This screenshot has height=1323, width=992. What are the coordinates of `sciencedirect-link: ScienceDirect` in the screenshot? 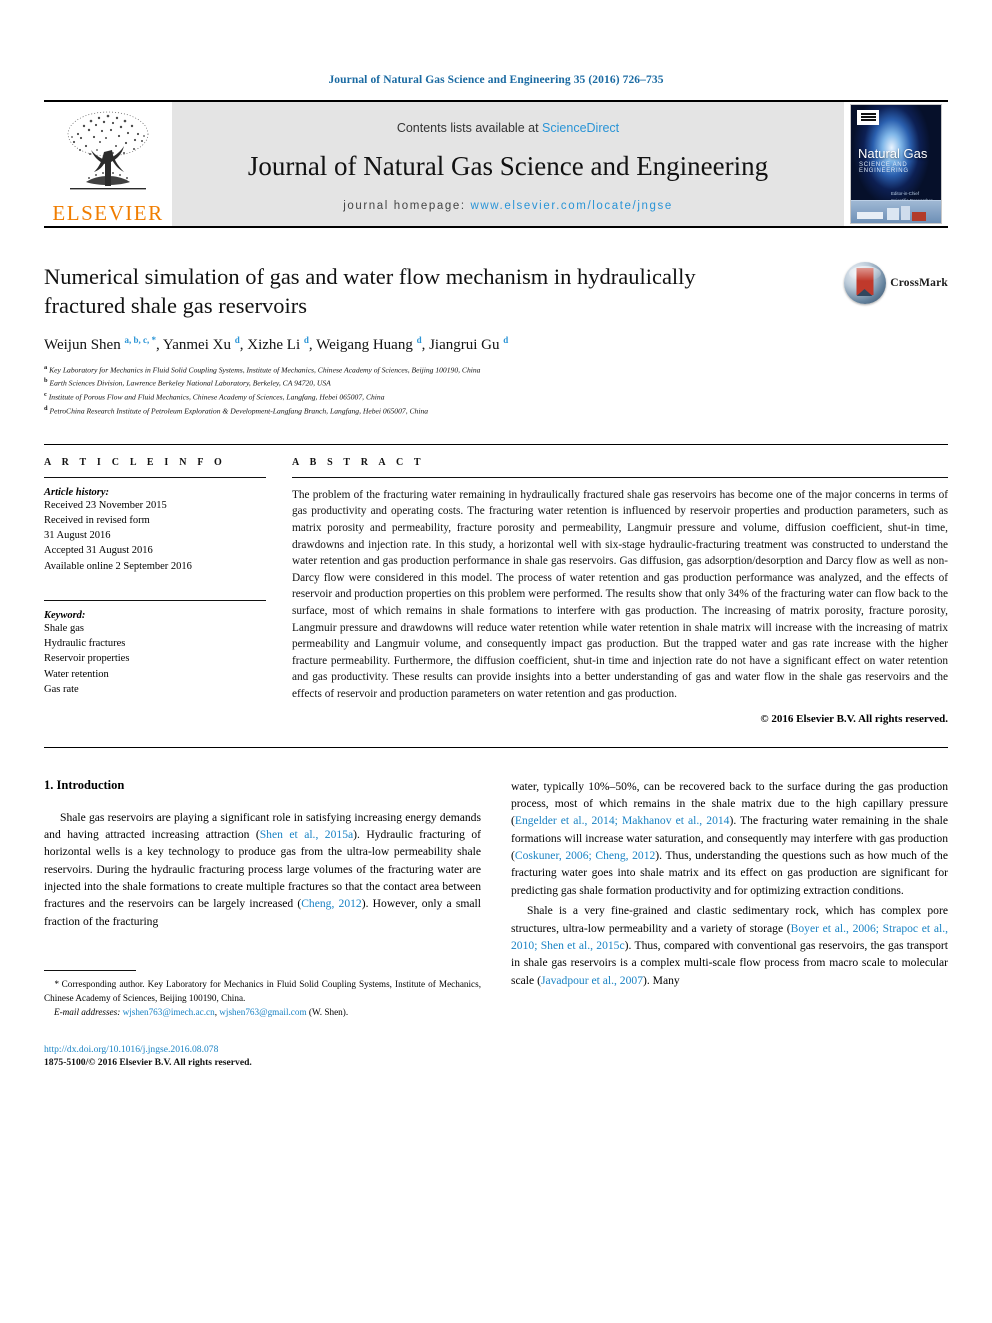 It's located at (580, 128).